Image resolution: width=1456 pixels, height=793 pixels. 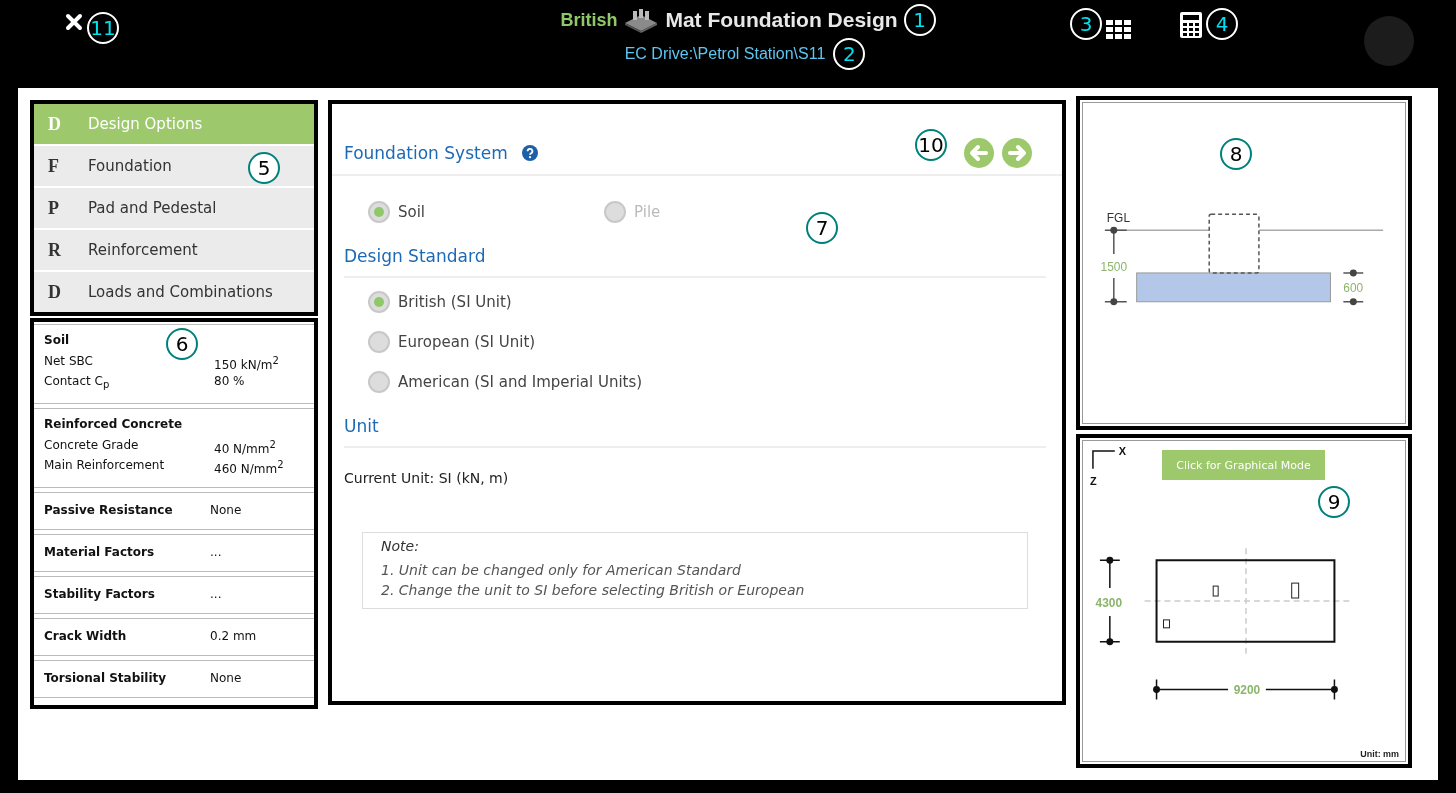 What do you see at coordinates (455, 302) in the screenshot?
I see `radio-label: British (SI Unit)` at bounding box center [455, 302].